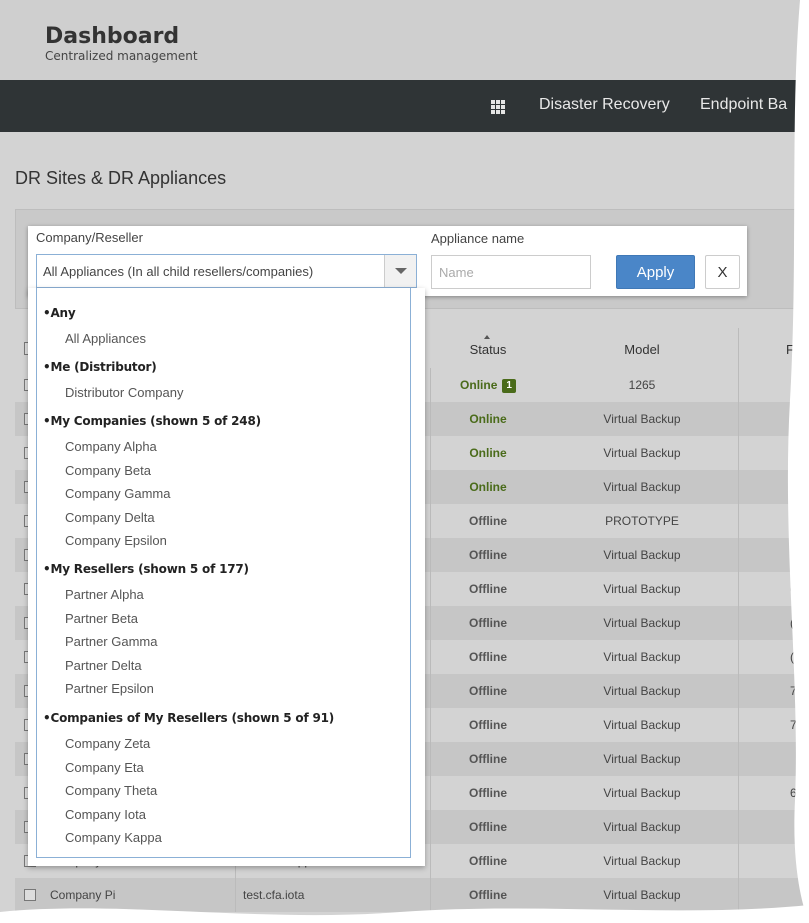 The height and width of the screenshot is (923, 809). Describe the element at coordinates (511, 272) in the screenshot. I see `appliance-name-input` at that location.